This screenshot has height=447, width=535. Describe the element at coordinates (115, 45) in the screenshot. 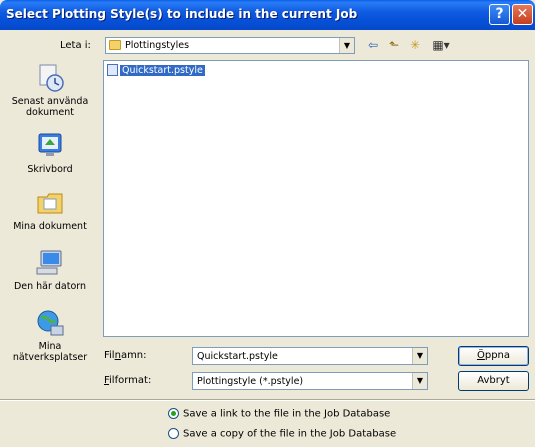

I see `folder-icon` at that location.